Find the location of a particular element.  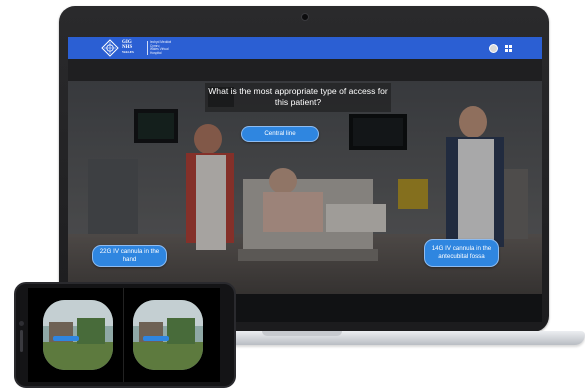

user-avatar-icon is located at coordinates (493, 48).